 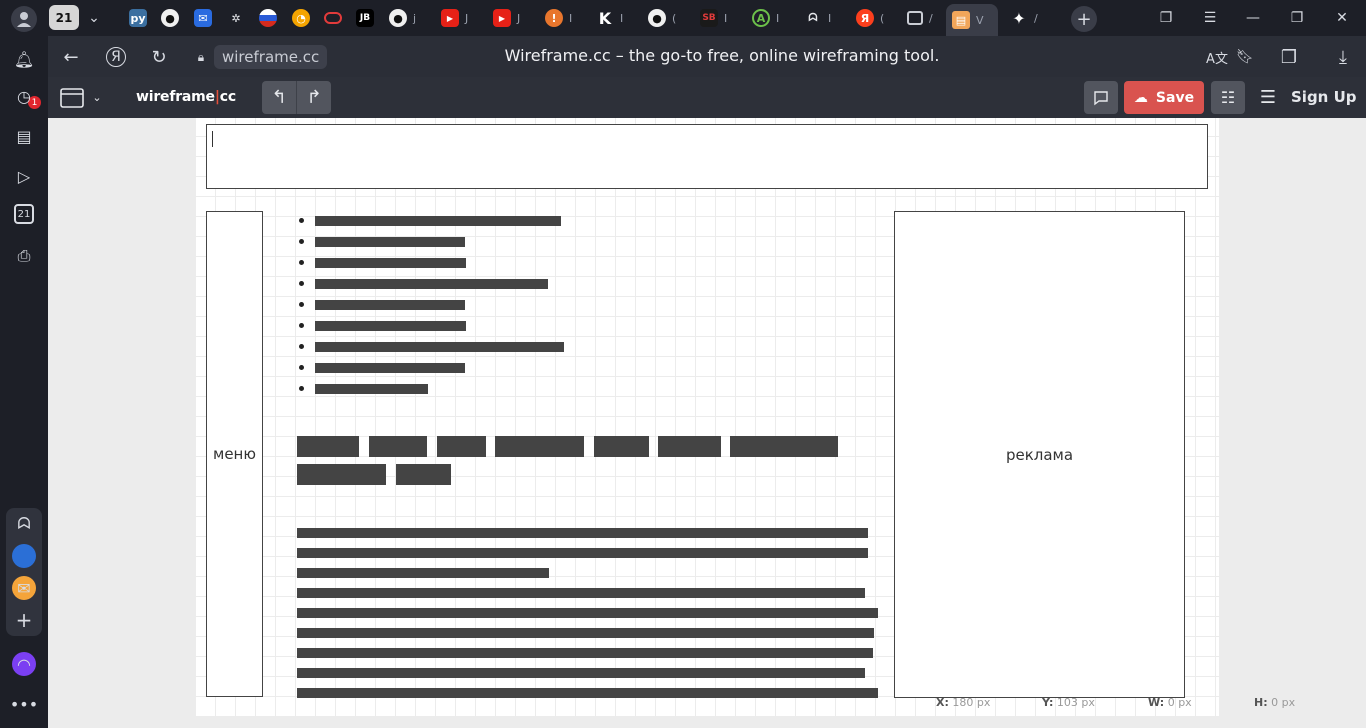 I want to click on jetbrains-icon: JB, so click(x=365, y=18).